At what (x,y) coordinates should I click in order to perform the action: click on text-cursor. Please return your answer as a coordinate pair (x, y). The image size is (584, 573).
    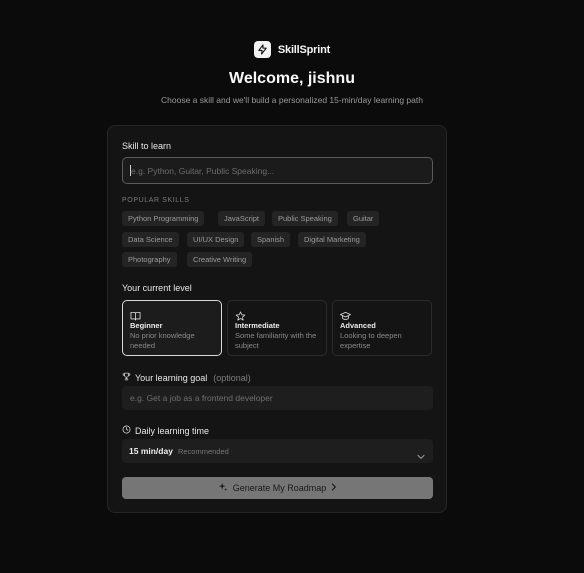
    Looking at the image, I should click on (130, 170).